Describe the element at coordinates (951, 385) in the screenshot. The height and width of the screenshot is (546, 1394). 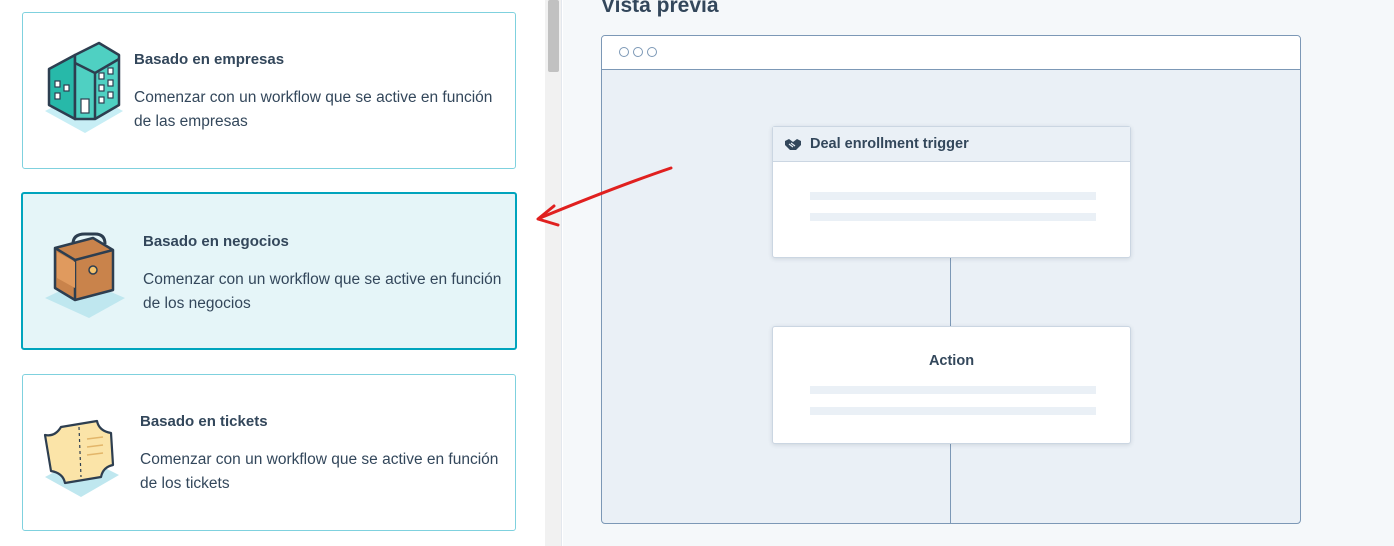
I see `action-node: Action` at that location.